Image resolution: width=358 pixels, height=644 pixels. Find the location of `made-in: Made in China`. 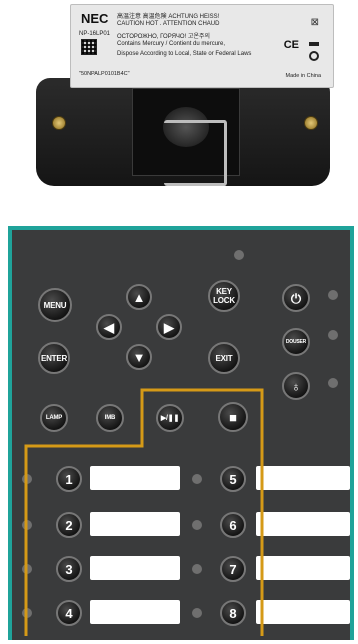

made-in: Made in China is located at coordinates (303, 76).